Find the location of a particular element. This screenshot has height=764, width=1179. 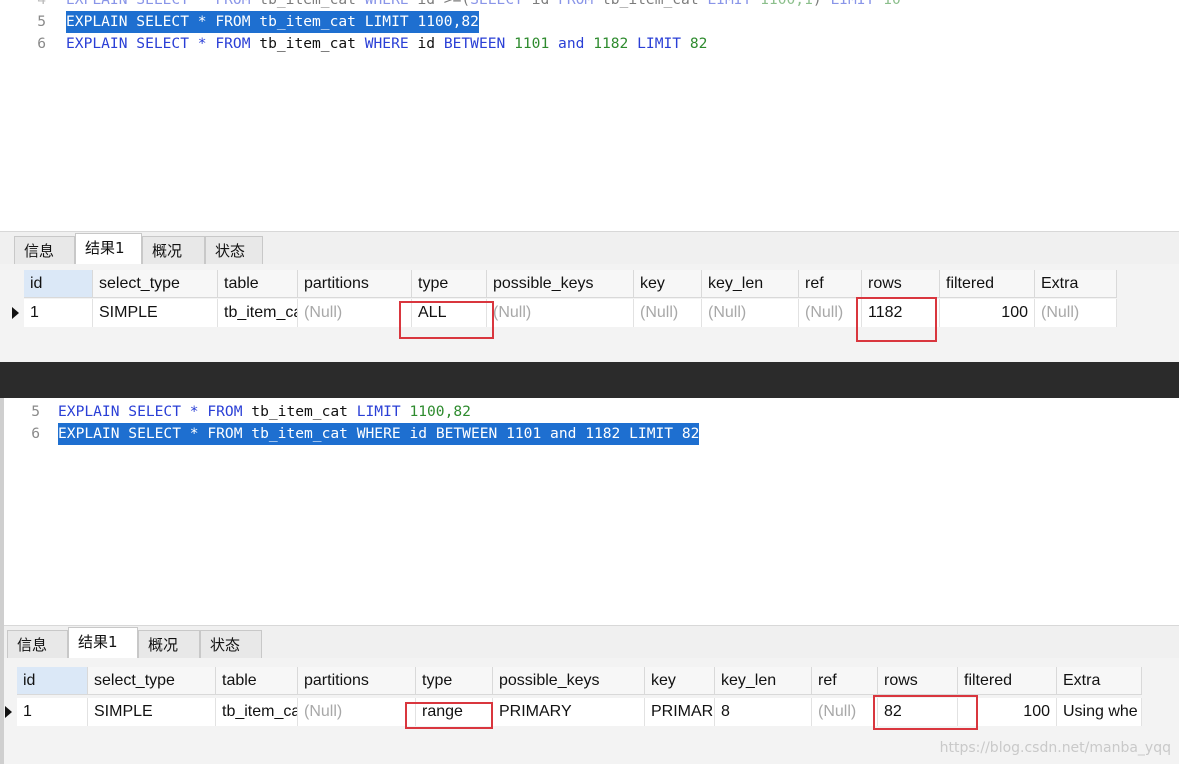

sql-token: 1100,1 is located at coordinates (786, 4).